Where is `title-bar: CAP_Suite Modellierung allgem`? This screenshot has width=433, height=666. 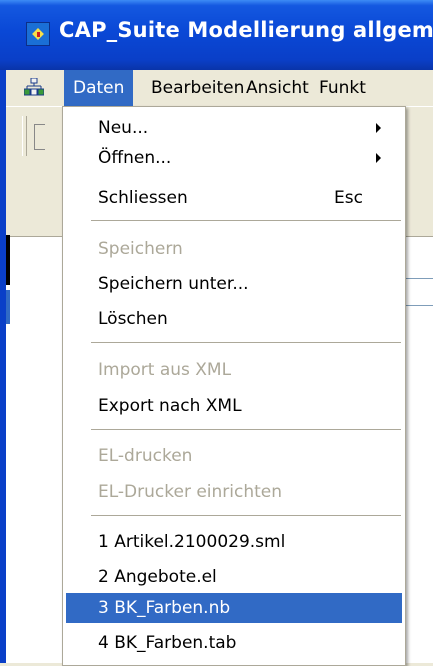 title-bar: CAP_Suite Modellierung allgem is located at coordinates (216, 35).